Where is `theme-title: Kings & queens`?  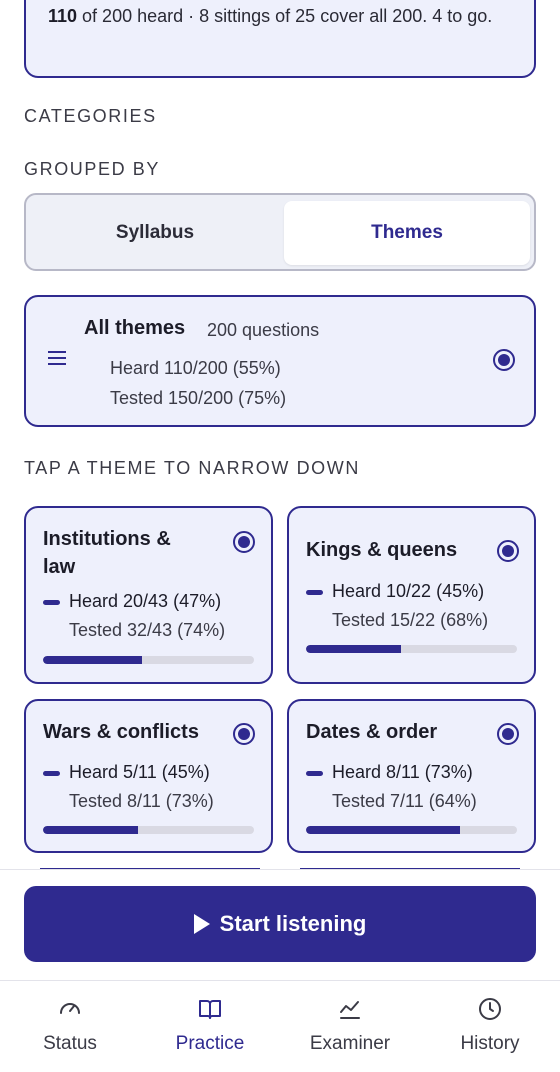 theme-title: Kings & queens is located at coordinates (381, 550).